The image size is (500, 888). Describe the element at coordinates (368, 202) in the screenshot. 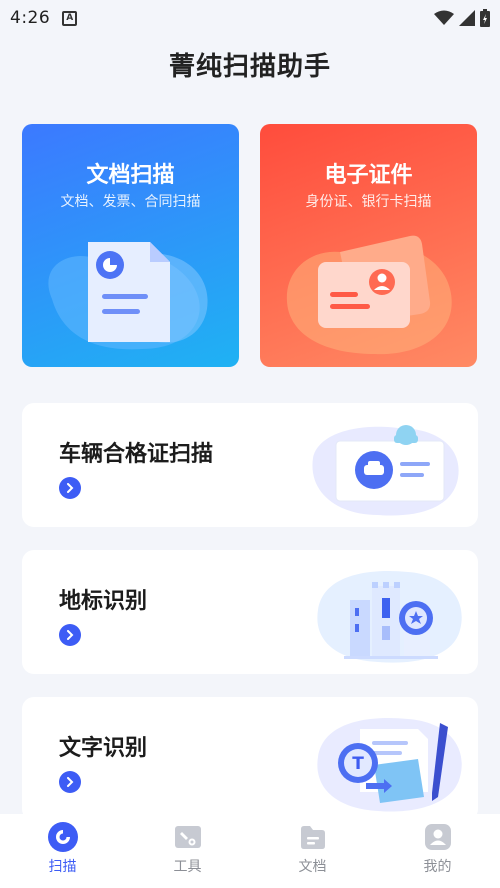

I see `id-scan-subtitle: 身份证、银行卡扫描` at that location.